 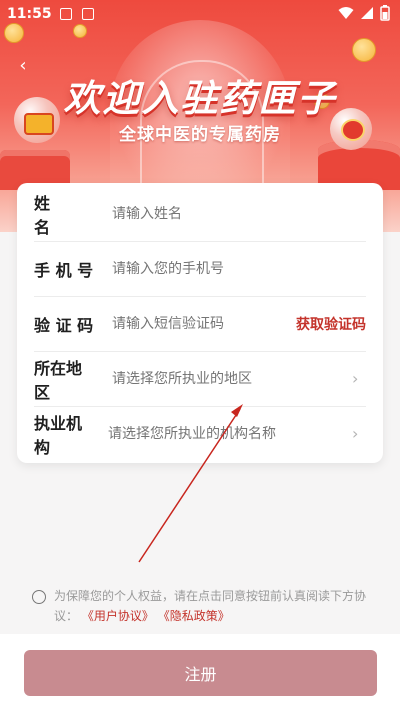 What do you see at coordinates (346, 13) in the screenshot?
I see `wifi-icon` at bounding box center [346, 13].